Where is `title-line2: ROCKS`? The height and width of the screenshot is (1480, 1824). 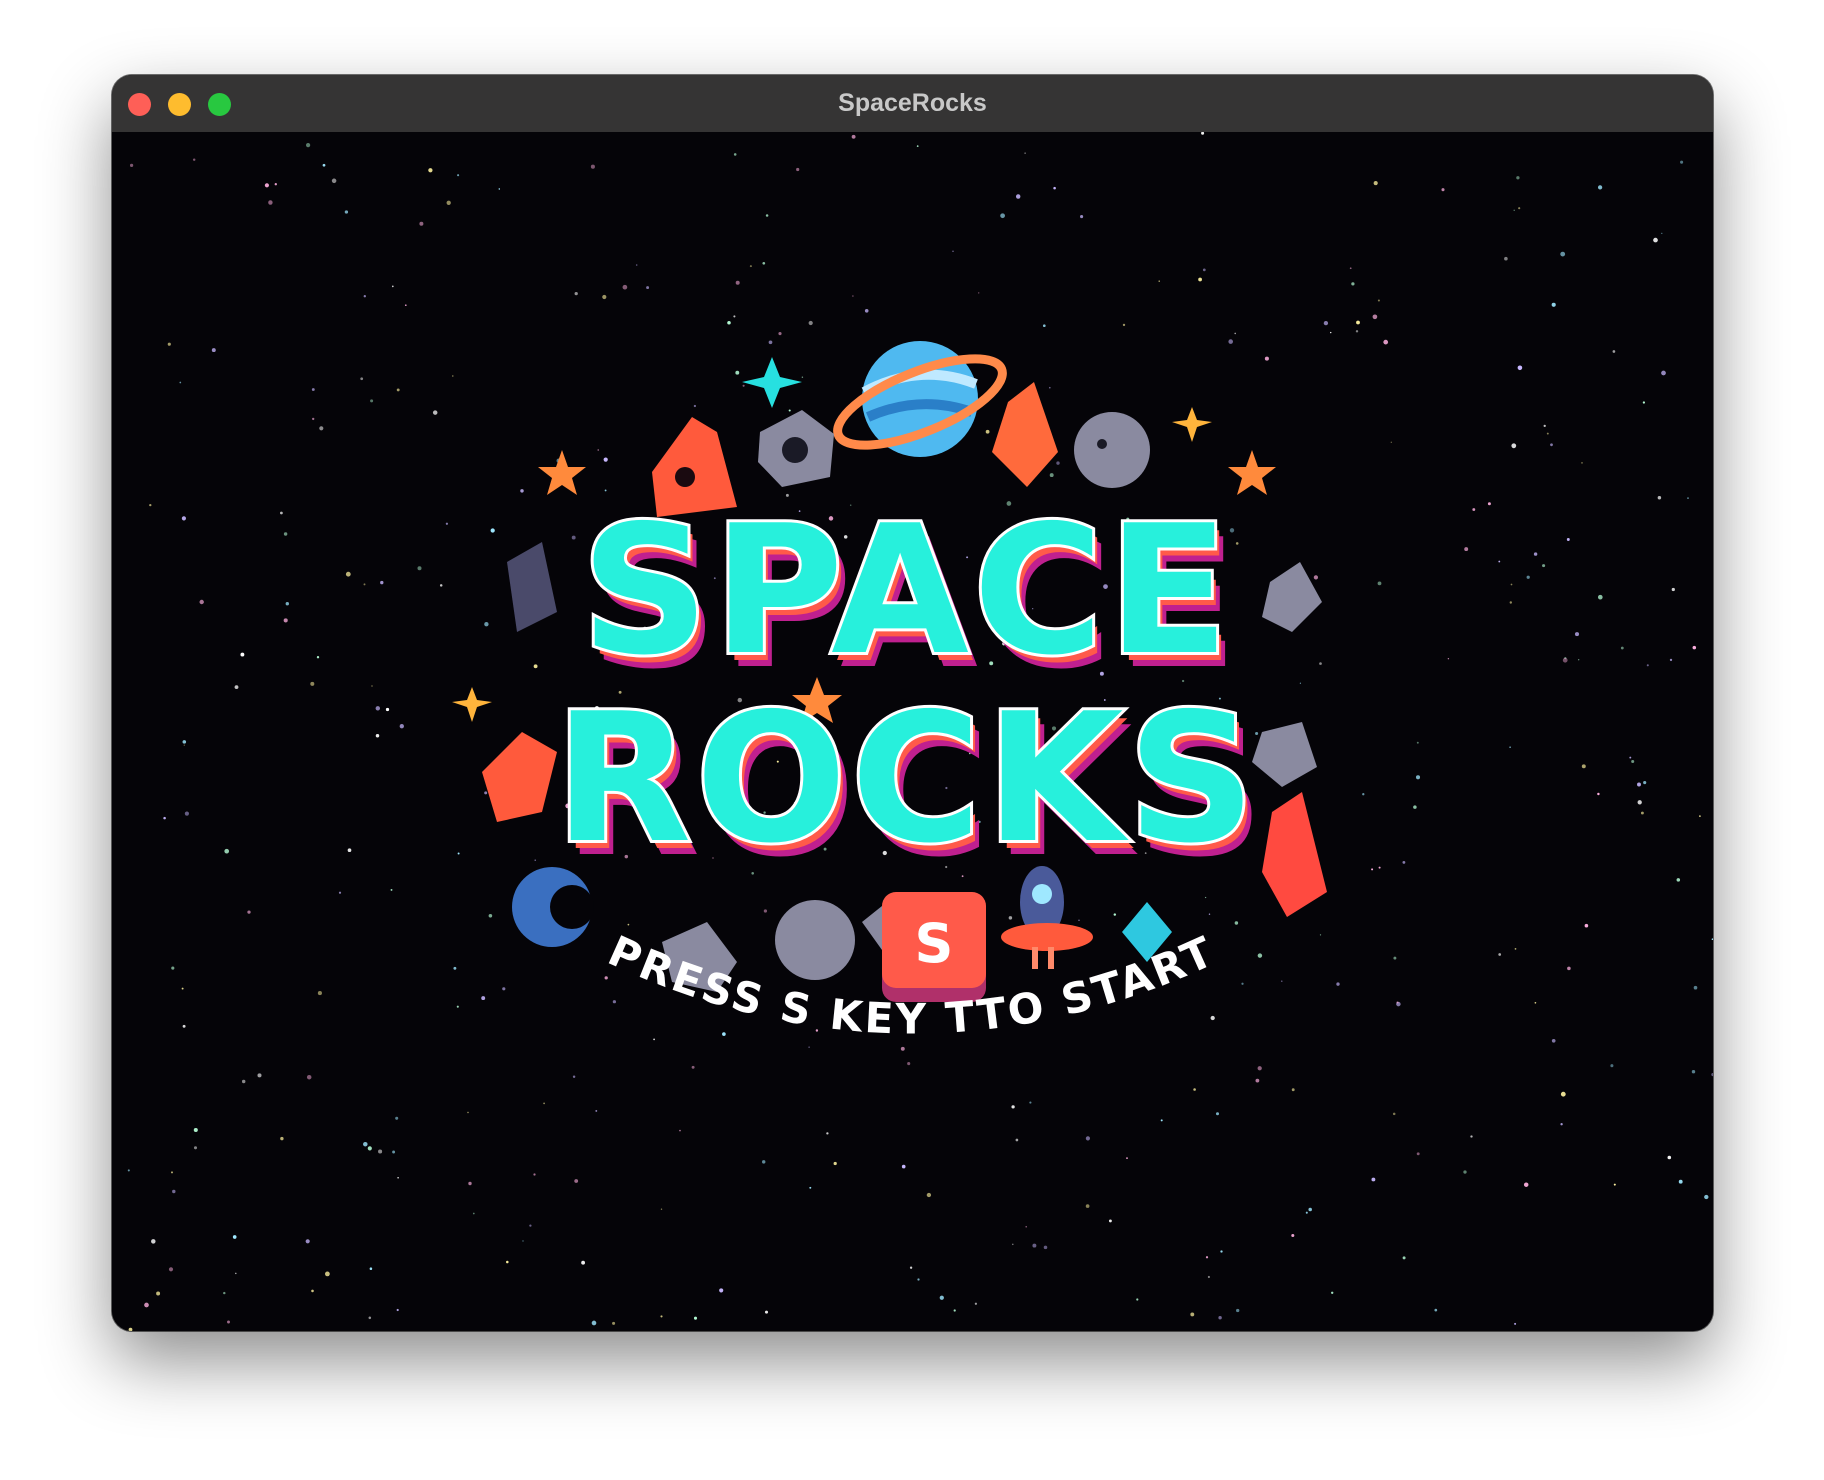 title-line2: ROCKS is located at coordinates (906, 778).